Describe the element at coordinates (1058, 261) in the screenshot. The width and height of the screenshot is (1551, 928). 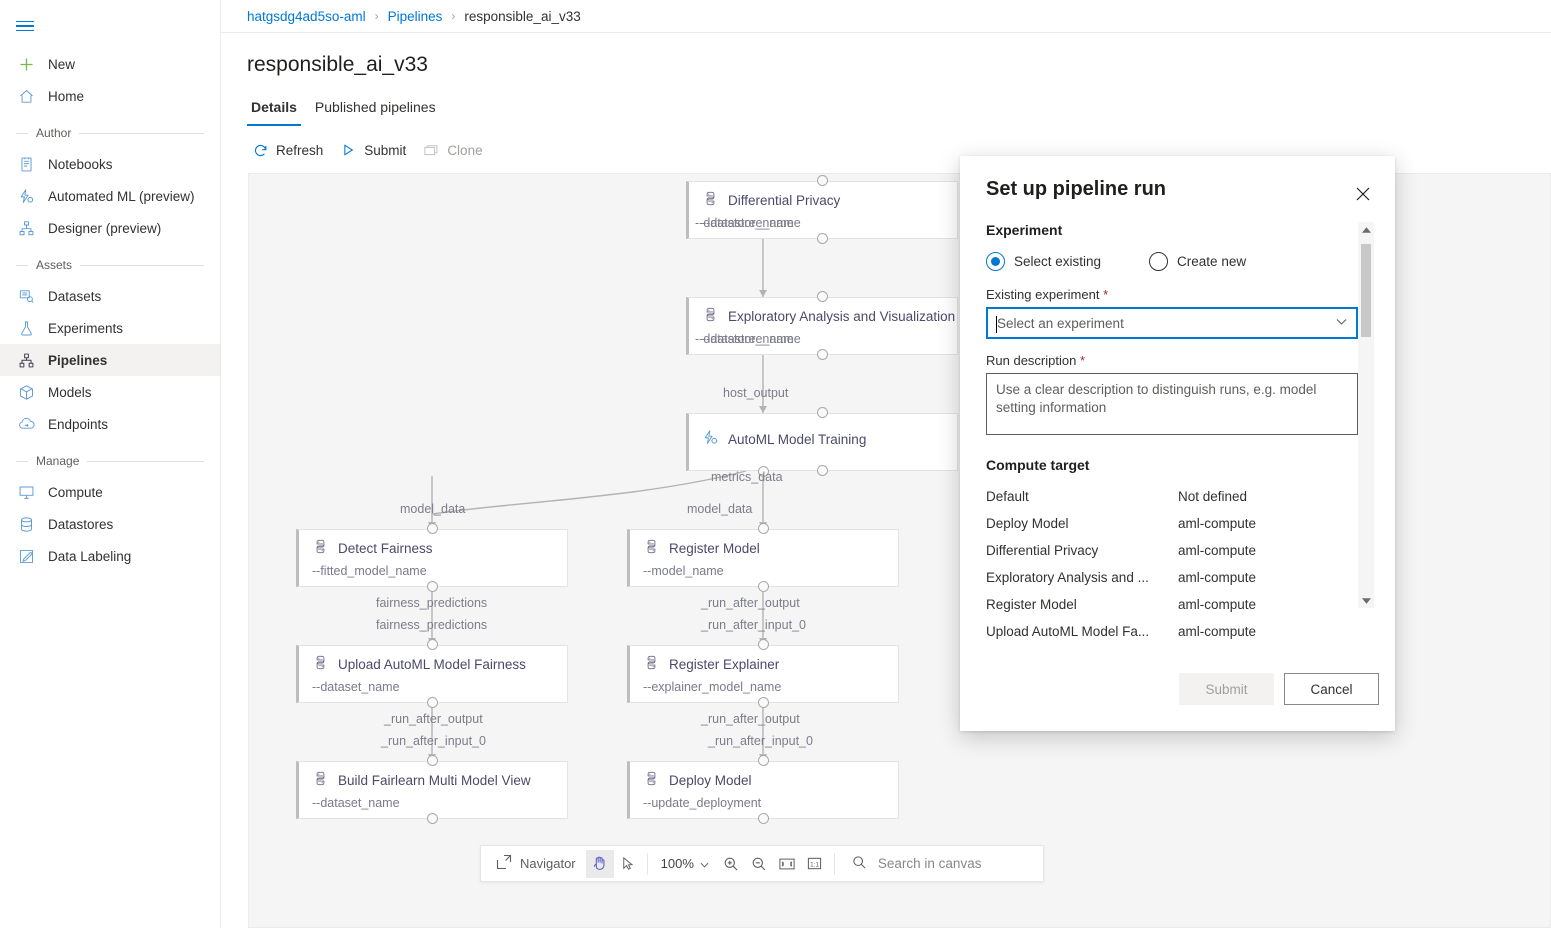
I see `radio-label: Select existing` at that location.